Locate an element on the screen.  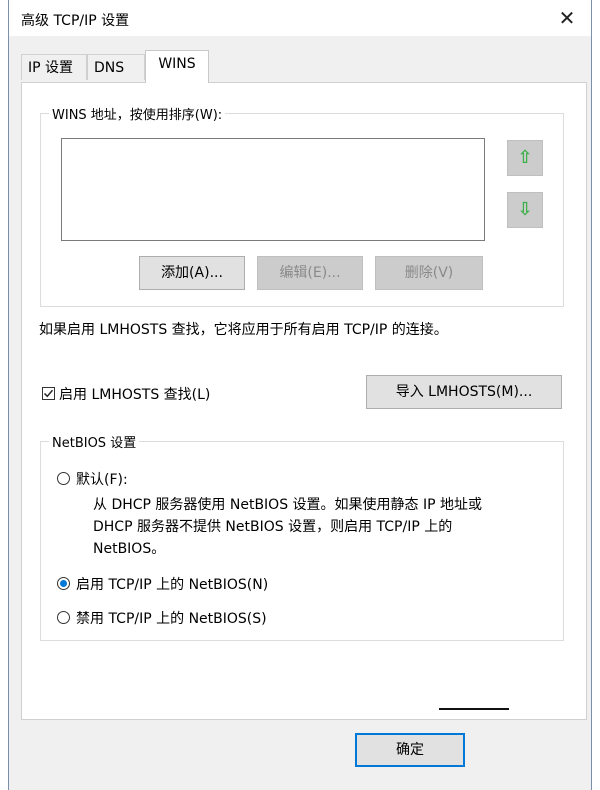
description-line: NetBIOS。 is located at coordinates (129, 549).